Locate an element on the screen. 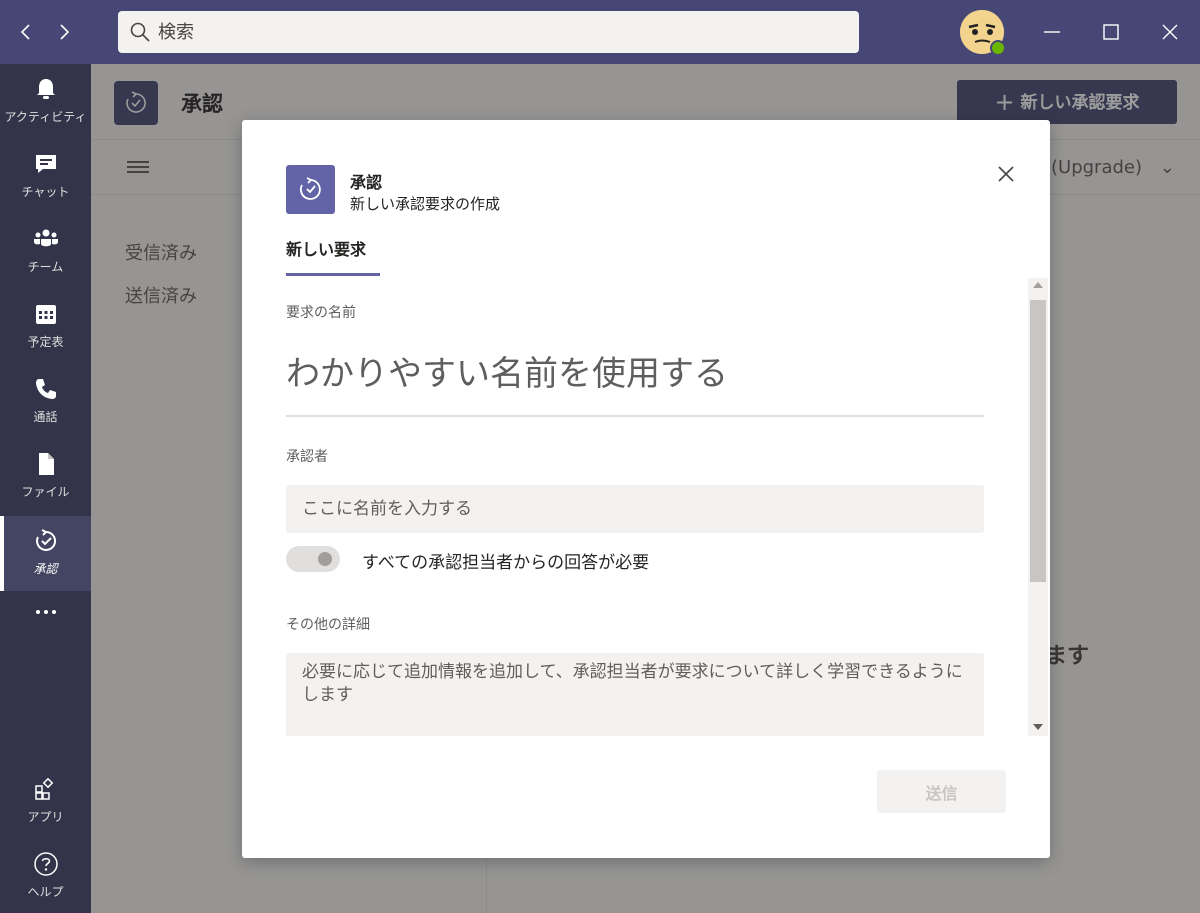 This screenshot has height=913, width=1200. presence-available-icon is located at coordinates (998, 48).